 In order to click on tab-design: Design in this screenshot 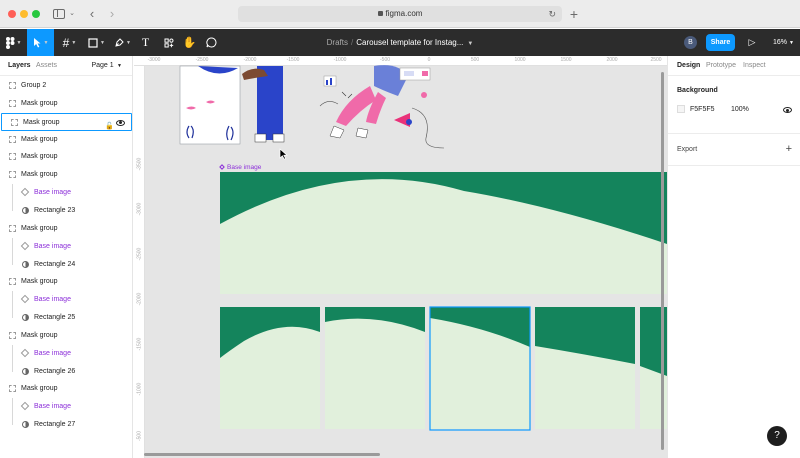, I will do `click(688, 66)`.